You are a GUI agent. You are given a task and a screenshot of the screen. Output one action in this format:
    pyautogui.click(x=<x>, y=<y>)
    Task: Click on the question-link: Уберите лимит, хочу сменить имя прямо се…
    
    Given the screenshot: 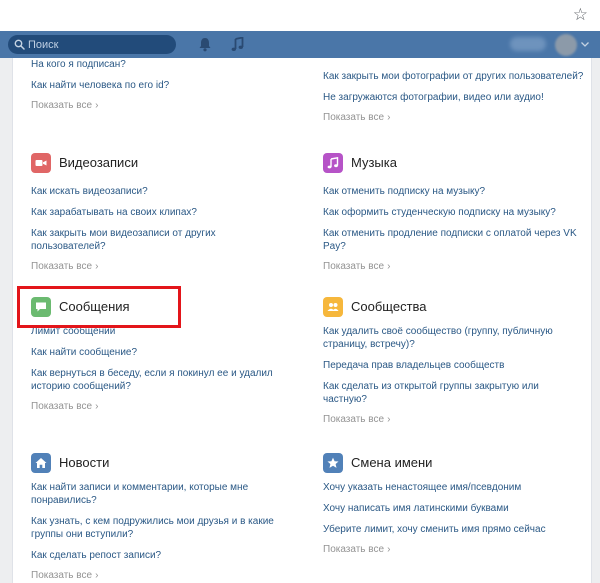 What is the action you would take?
    pyautogui.click(x=454, y=529)
    